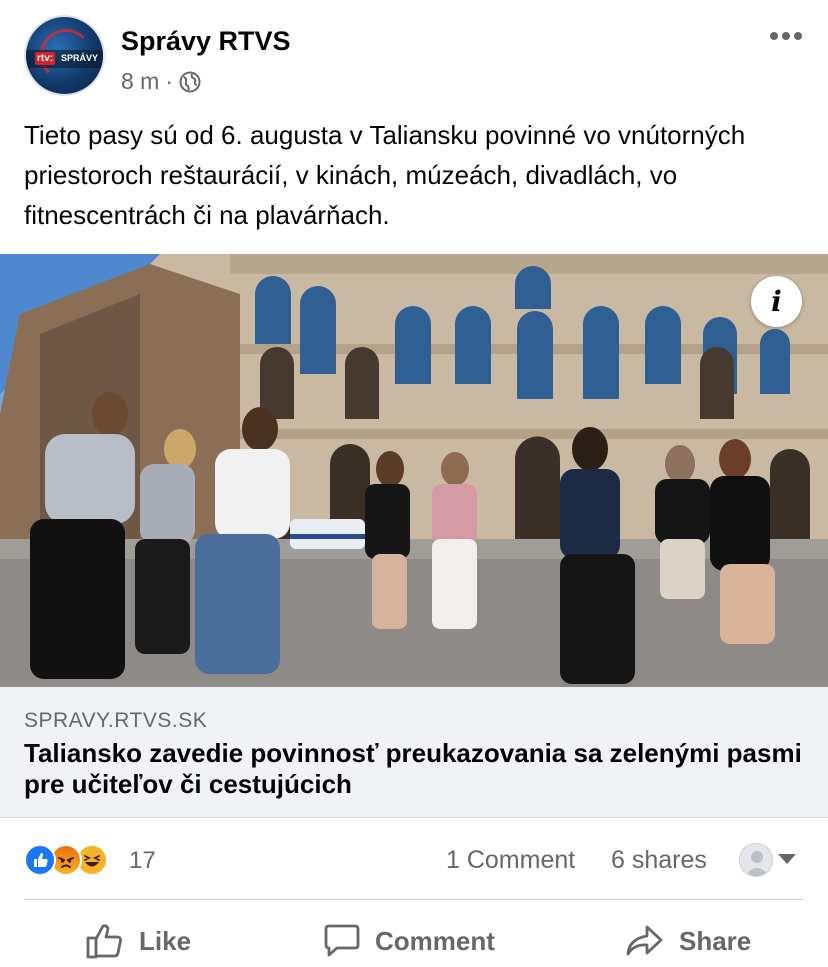 The image size is (828, 967). What do you see at coordinates (659, 860) in the screenshot?
I see `shares-count-link: 6 shares` at bounding box center [659, 860].